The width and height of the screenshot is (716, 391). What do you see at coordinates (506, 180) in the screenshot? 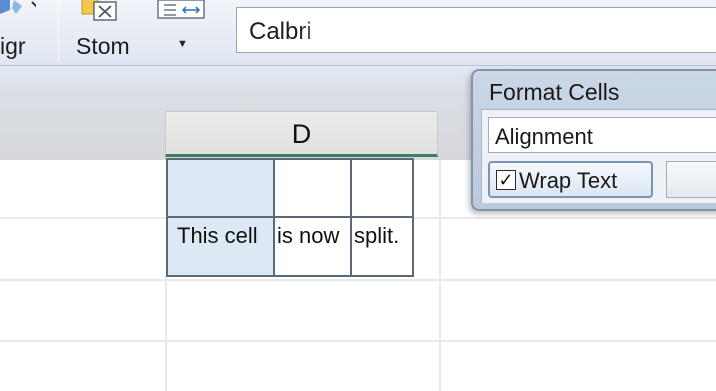
I see `checkbox-icon: ✓` at bounding box center [506, 180].